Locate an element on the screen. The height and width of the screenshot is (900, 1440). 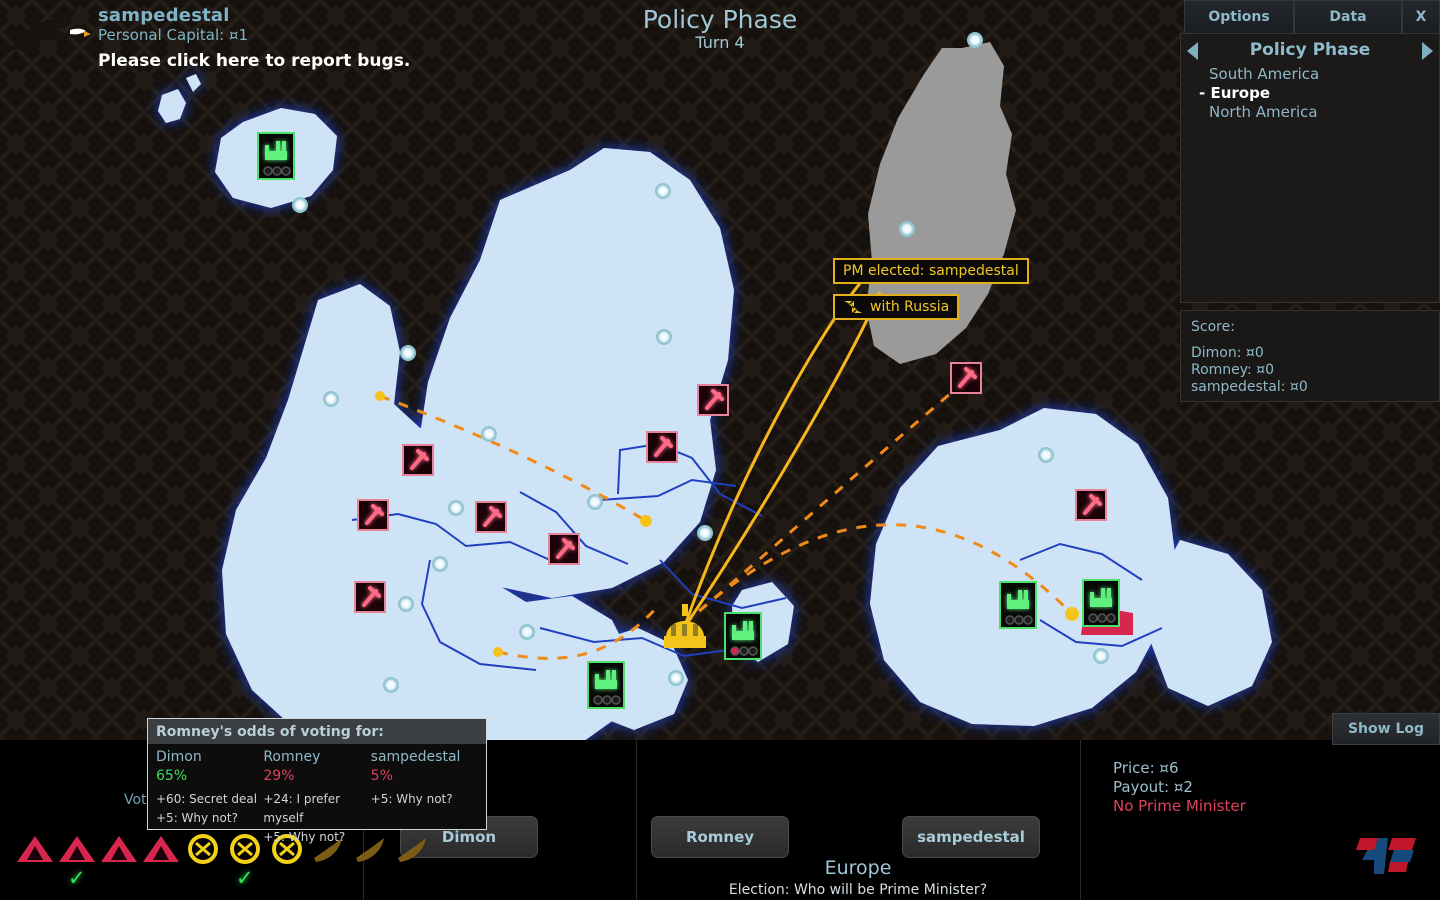
chevron-right-icon is located at coordinates (1427, 51).